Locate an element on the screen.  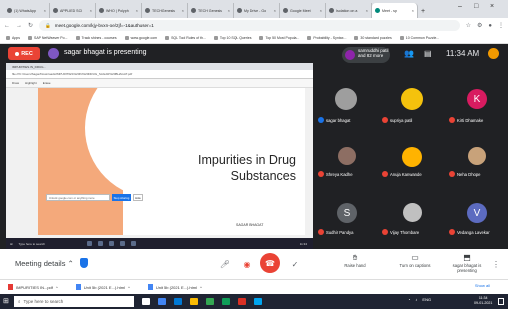
people-icon: 👥 is located at coordinates (409, 53).